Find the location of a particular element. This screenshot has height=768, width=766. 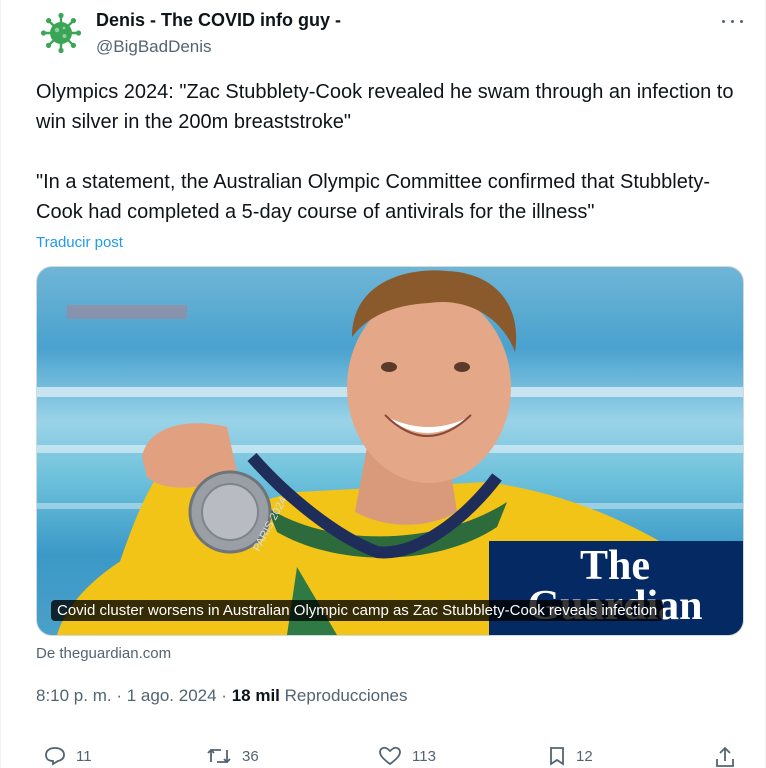

timeline-border-left is located at coordinates (0, 384).